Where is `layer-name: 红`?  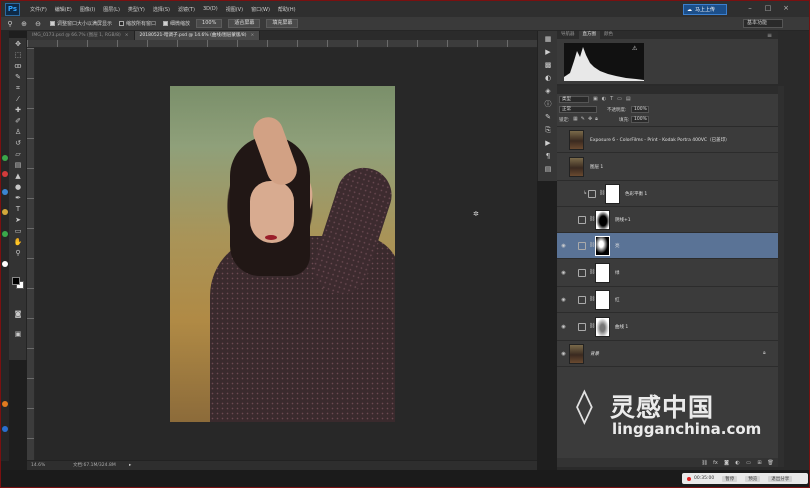
layer-name: 红 is located at coordinates (617, 300).